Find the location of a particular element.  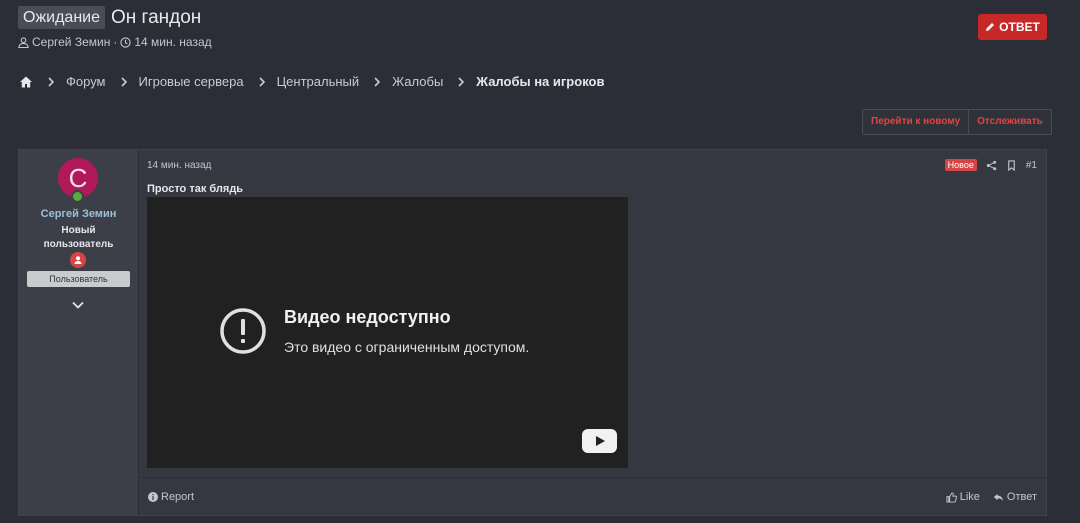

thread-prefix-label: Ожидание is located at coordinates (61, 17).